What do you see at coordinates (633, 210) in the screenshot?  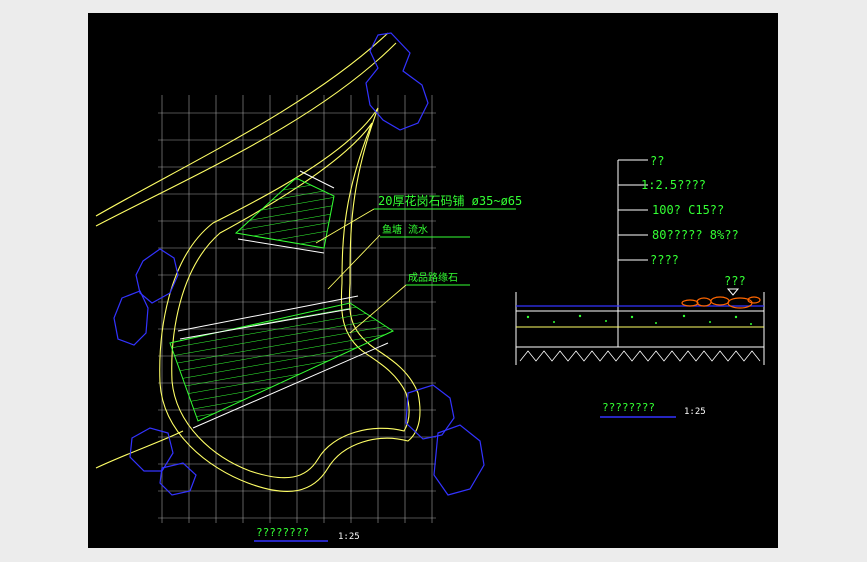 I see `layer-leaders` at bounding box center [633, 210].